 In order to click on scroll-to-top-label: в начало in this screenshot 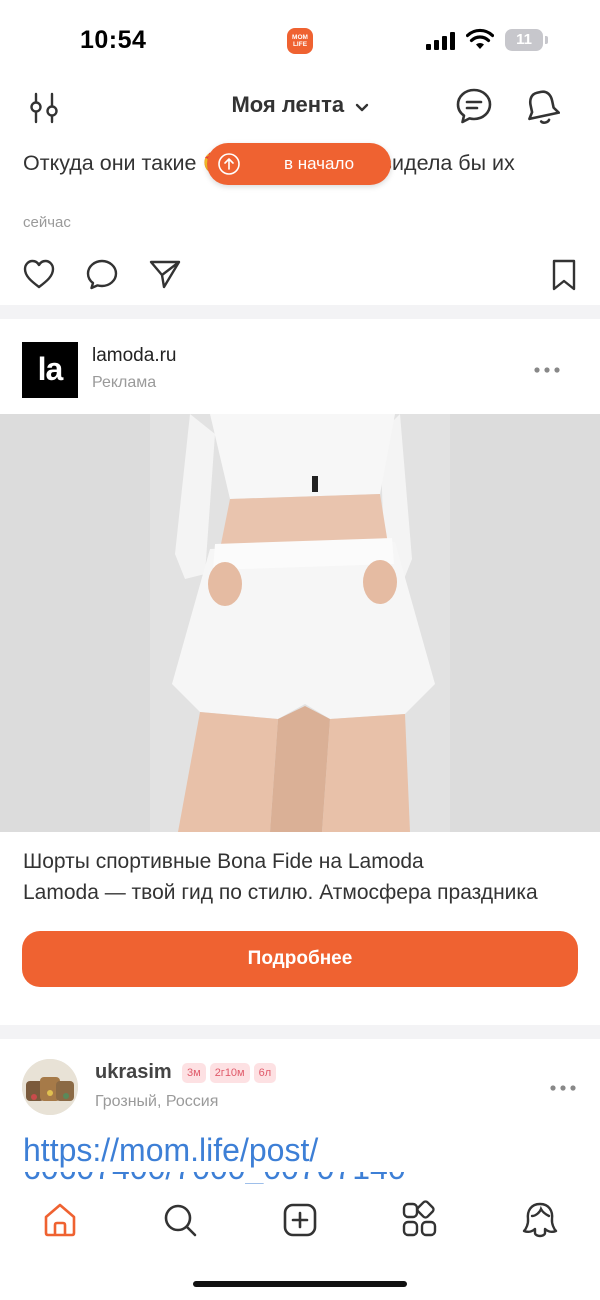, I will do `click(319, 163)`.